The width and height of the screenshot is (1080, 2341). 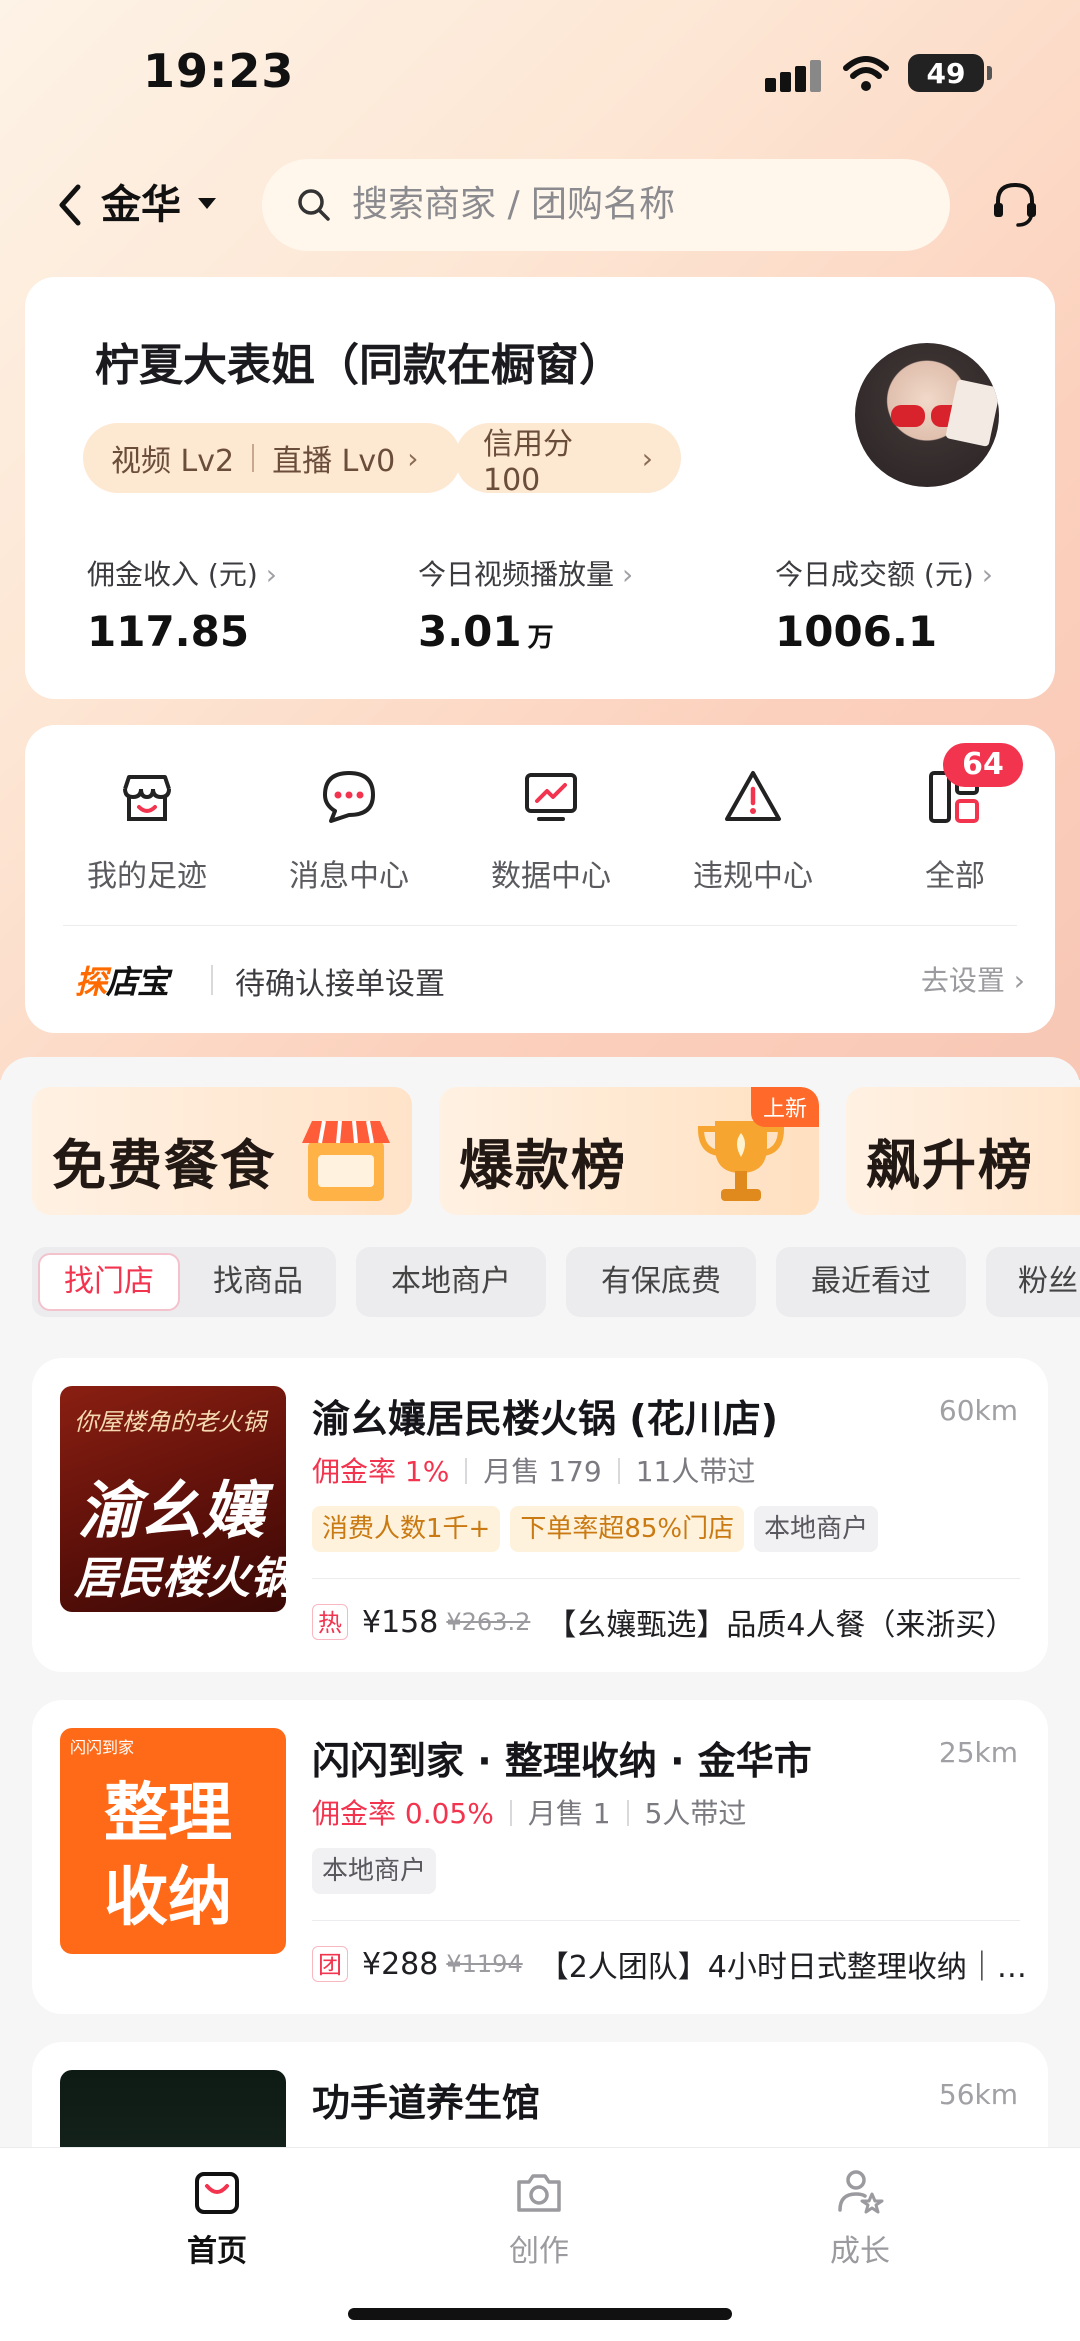 What do you see at coordinates (525, 604) in the screenshot?
I see `stat-video-views: 今日视频播放量 › 3.01 万` at bounding box center [525, 604].